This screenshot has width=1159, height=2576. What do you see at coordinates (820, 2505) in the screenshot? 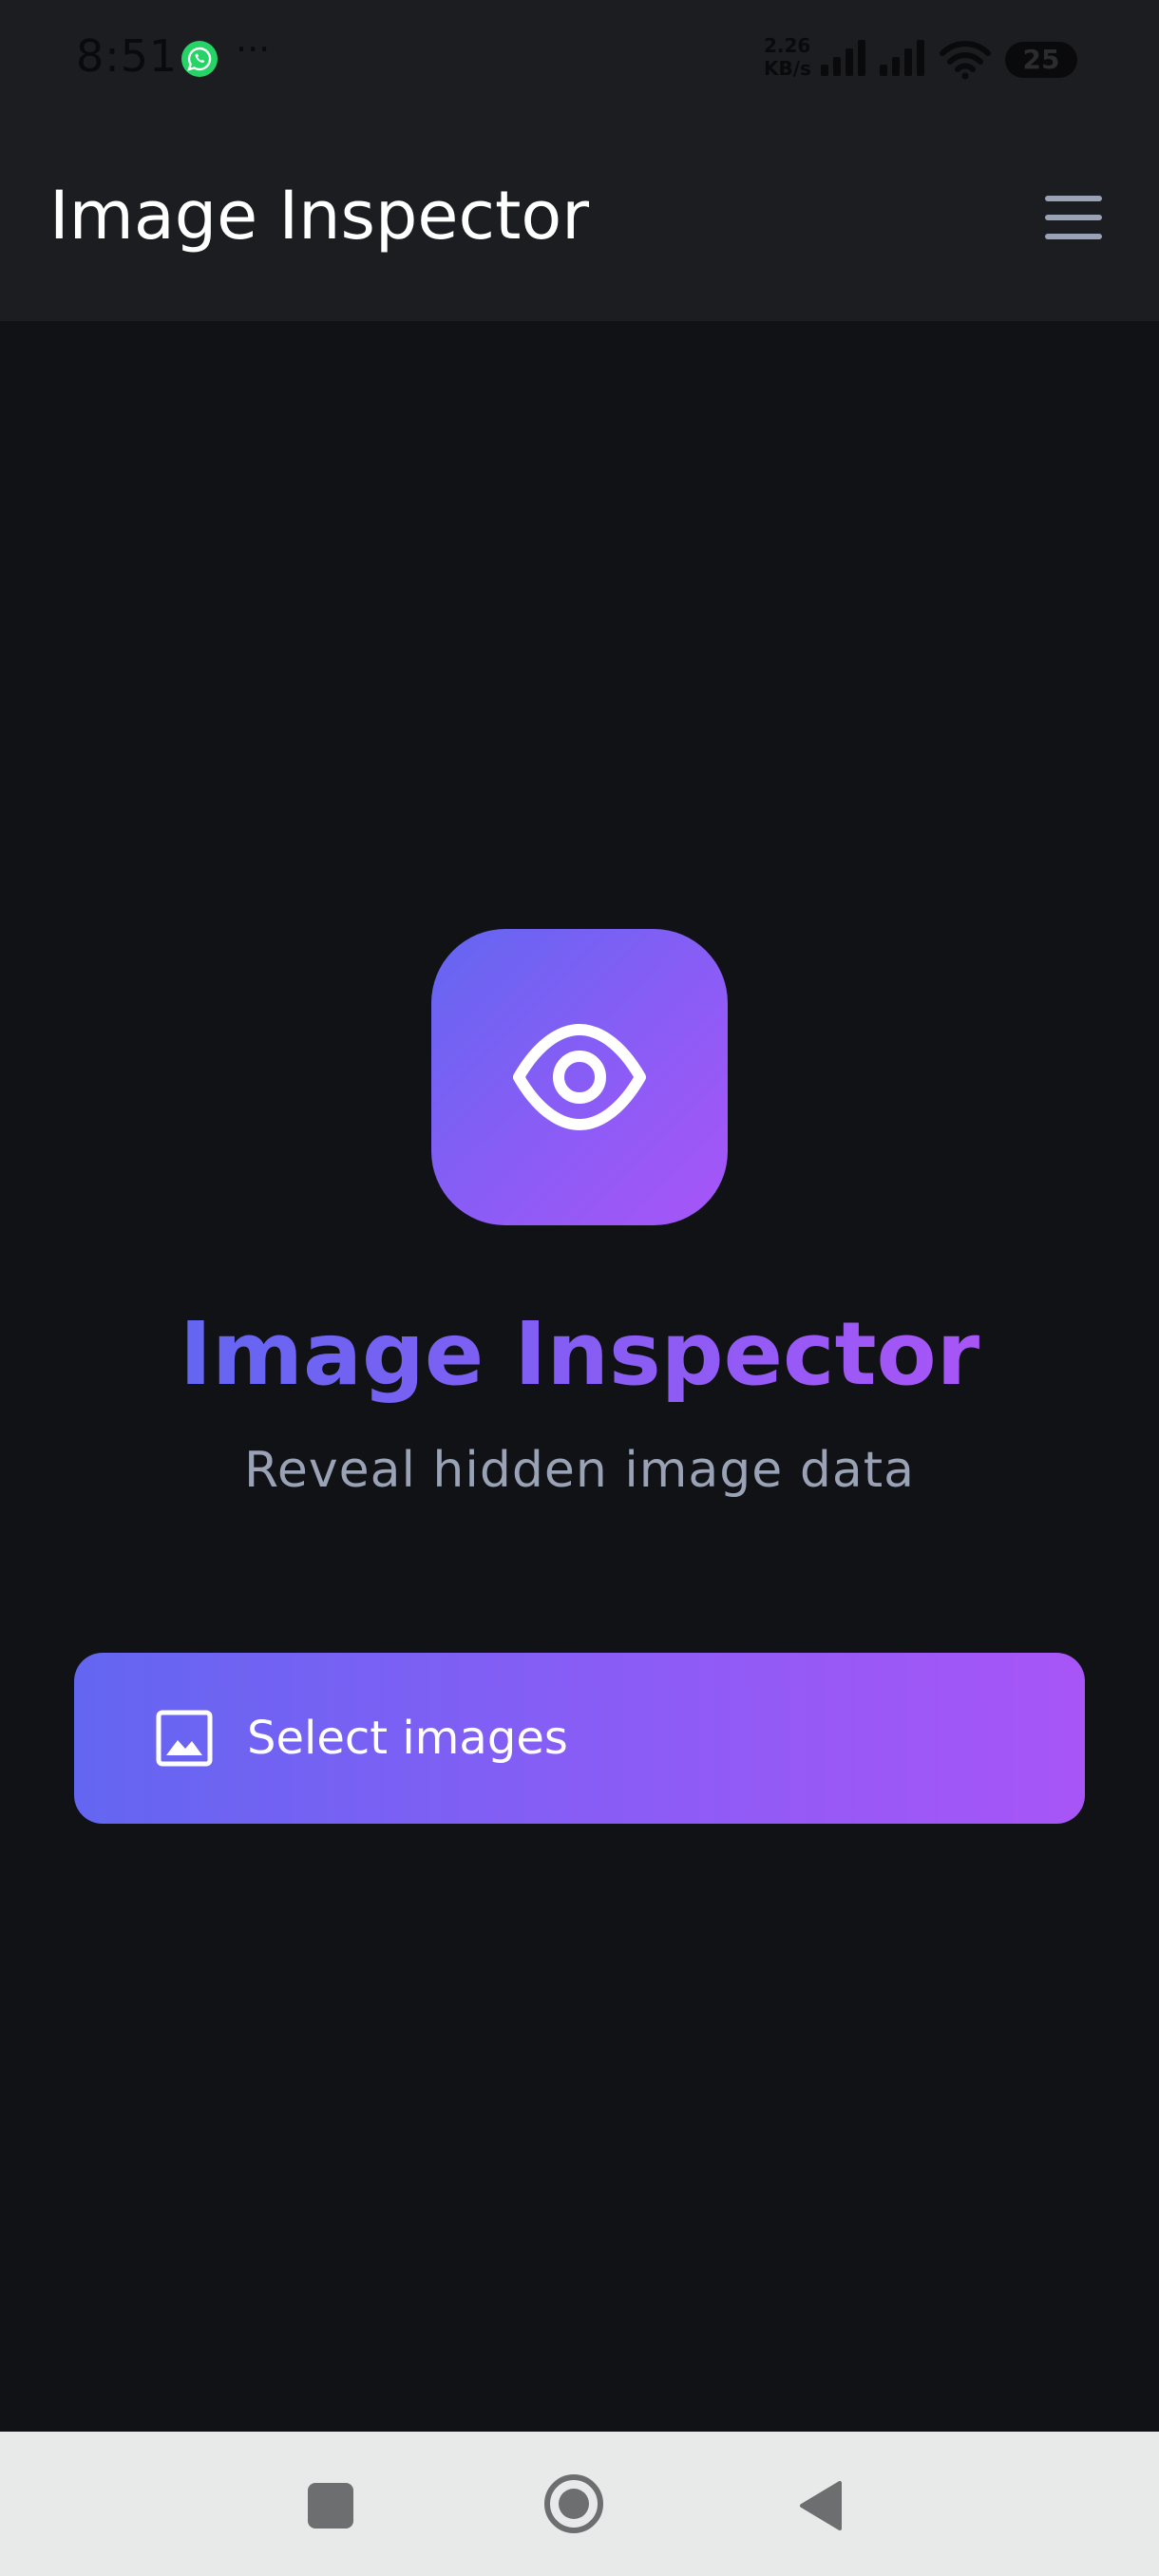
I see `back-icon` at bounding box center [820, 2505].